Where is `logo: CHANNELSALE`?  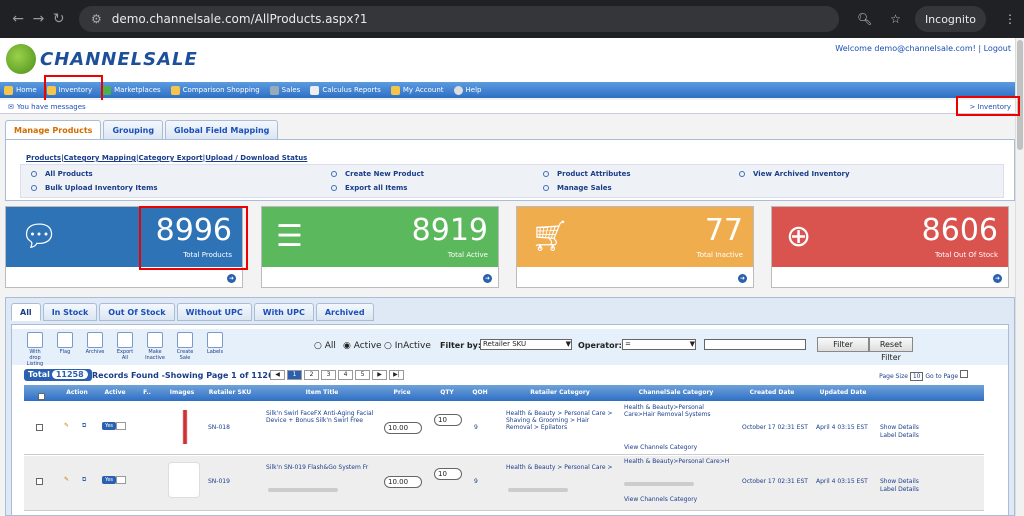
logo: CHANNELSALE is located at coordinates (102, 59).